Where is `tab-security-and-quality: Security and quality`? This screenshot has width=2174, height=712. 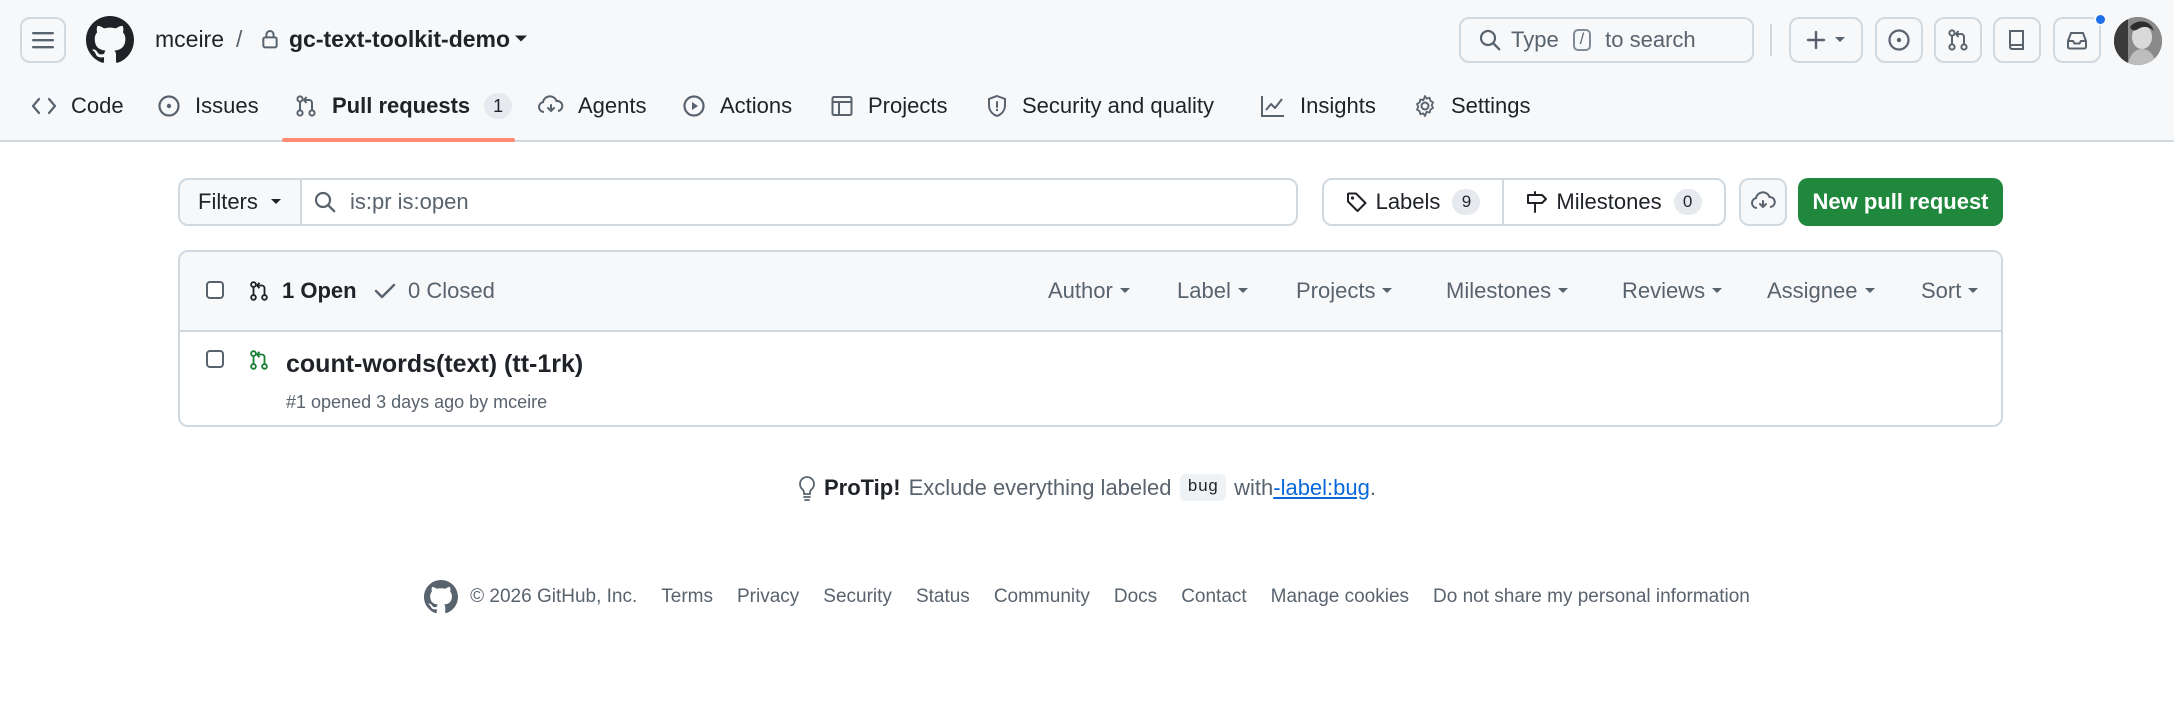
tab-security-and-quality: Security and quality is located at coordinates (1100, 106).